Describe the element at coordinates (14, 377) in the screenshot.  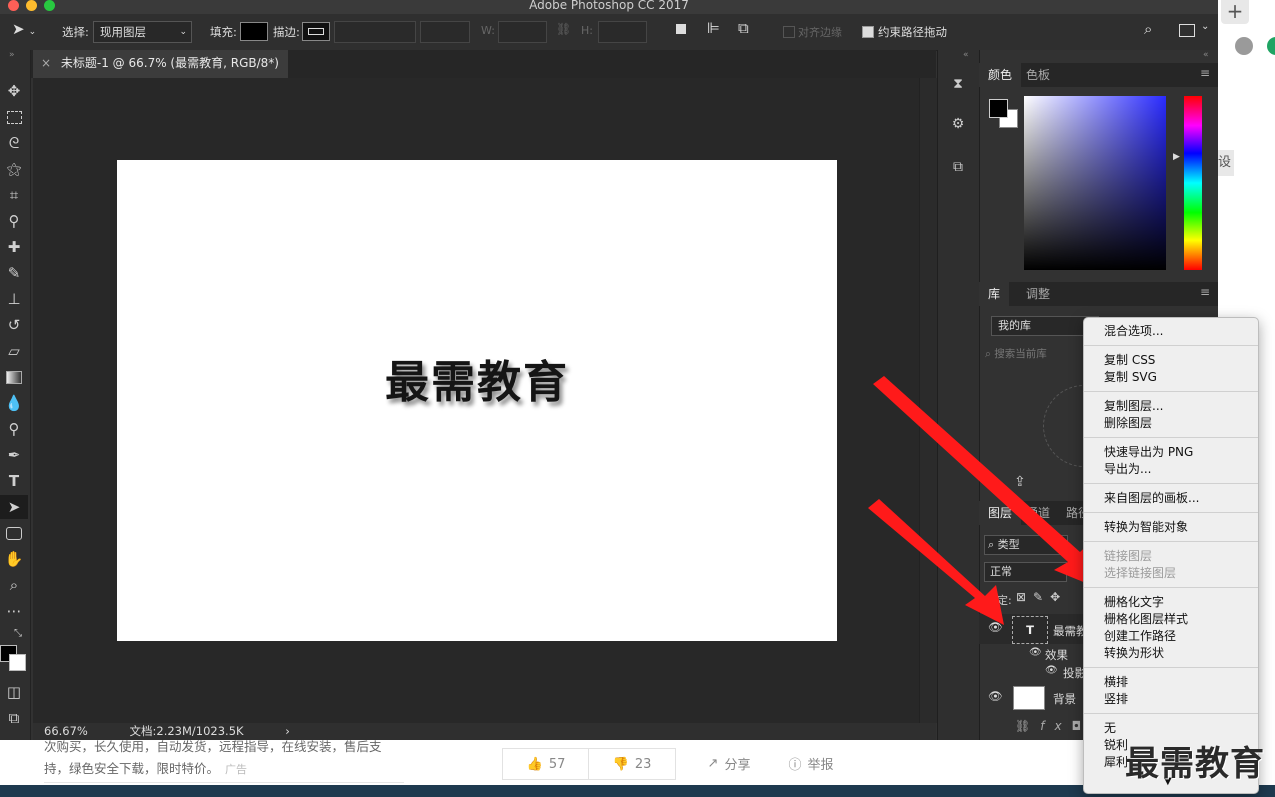
I see `gradient-tool-icon` at that location.